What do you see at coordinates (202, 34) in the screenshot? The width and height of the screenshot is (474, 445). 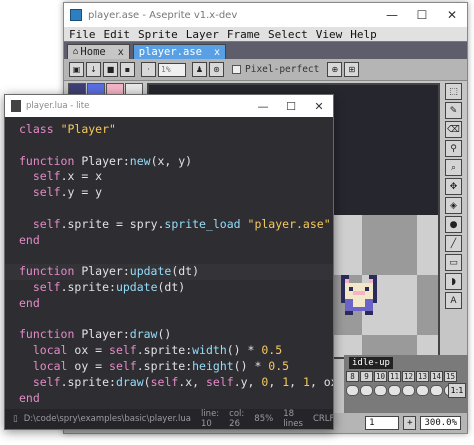 I see `menu-layer: Layer` at bounding box center [202, 34].